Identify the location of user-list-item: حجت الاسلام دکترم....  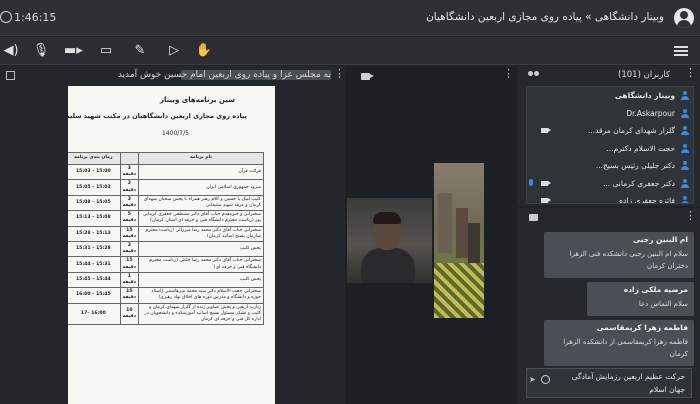
(610, 149).